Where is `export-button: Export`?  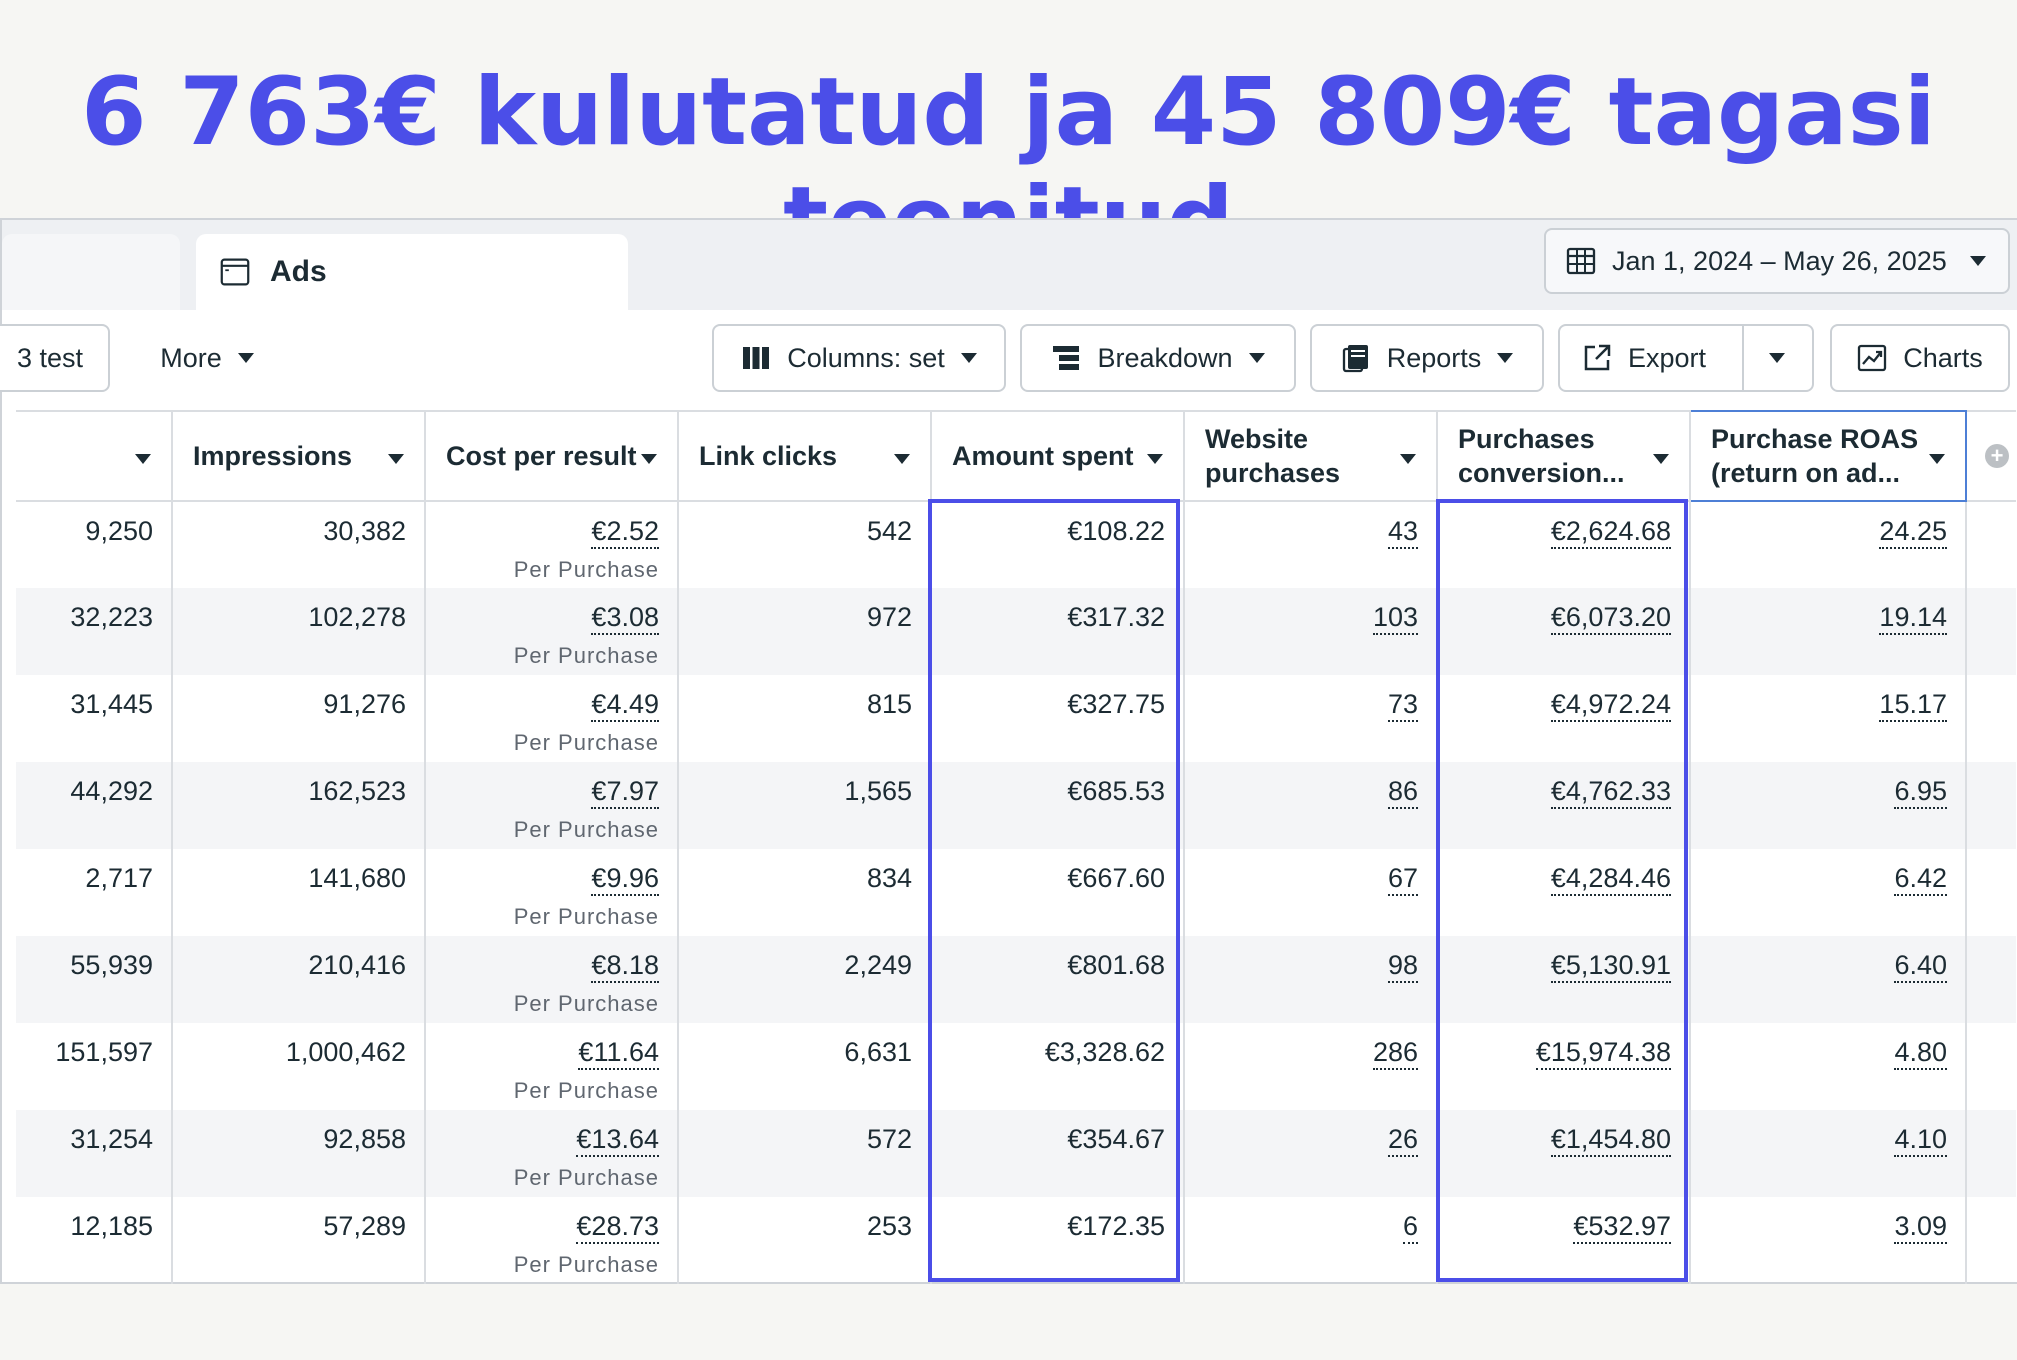 export-button: Export is located at coordinates (1686, 358).